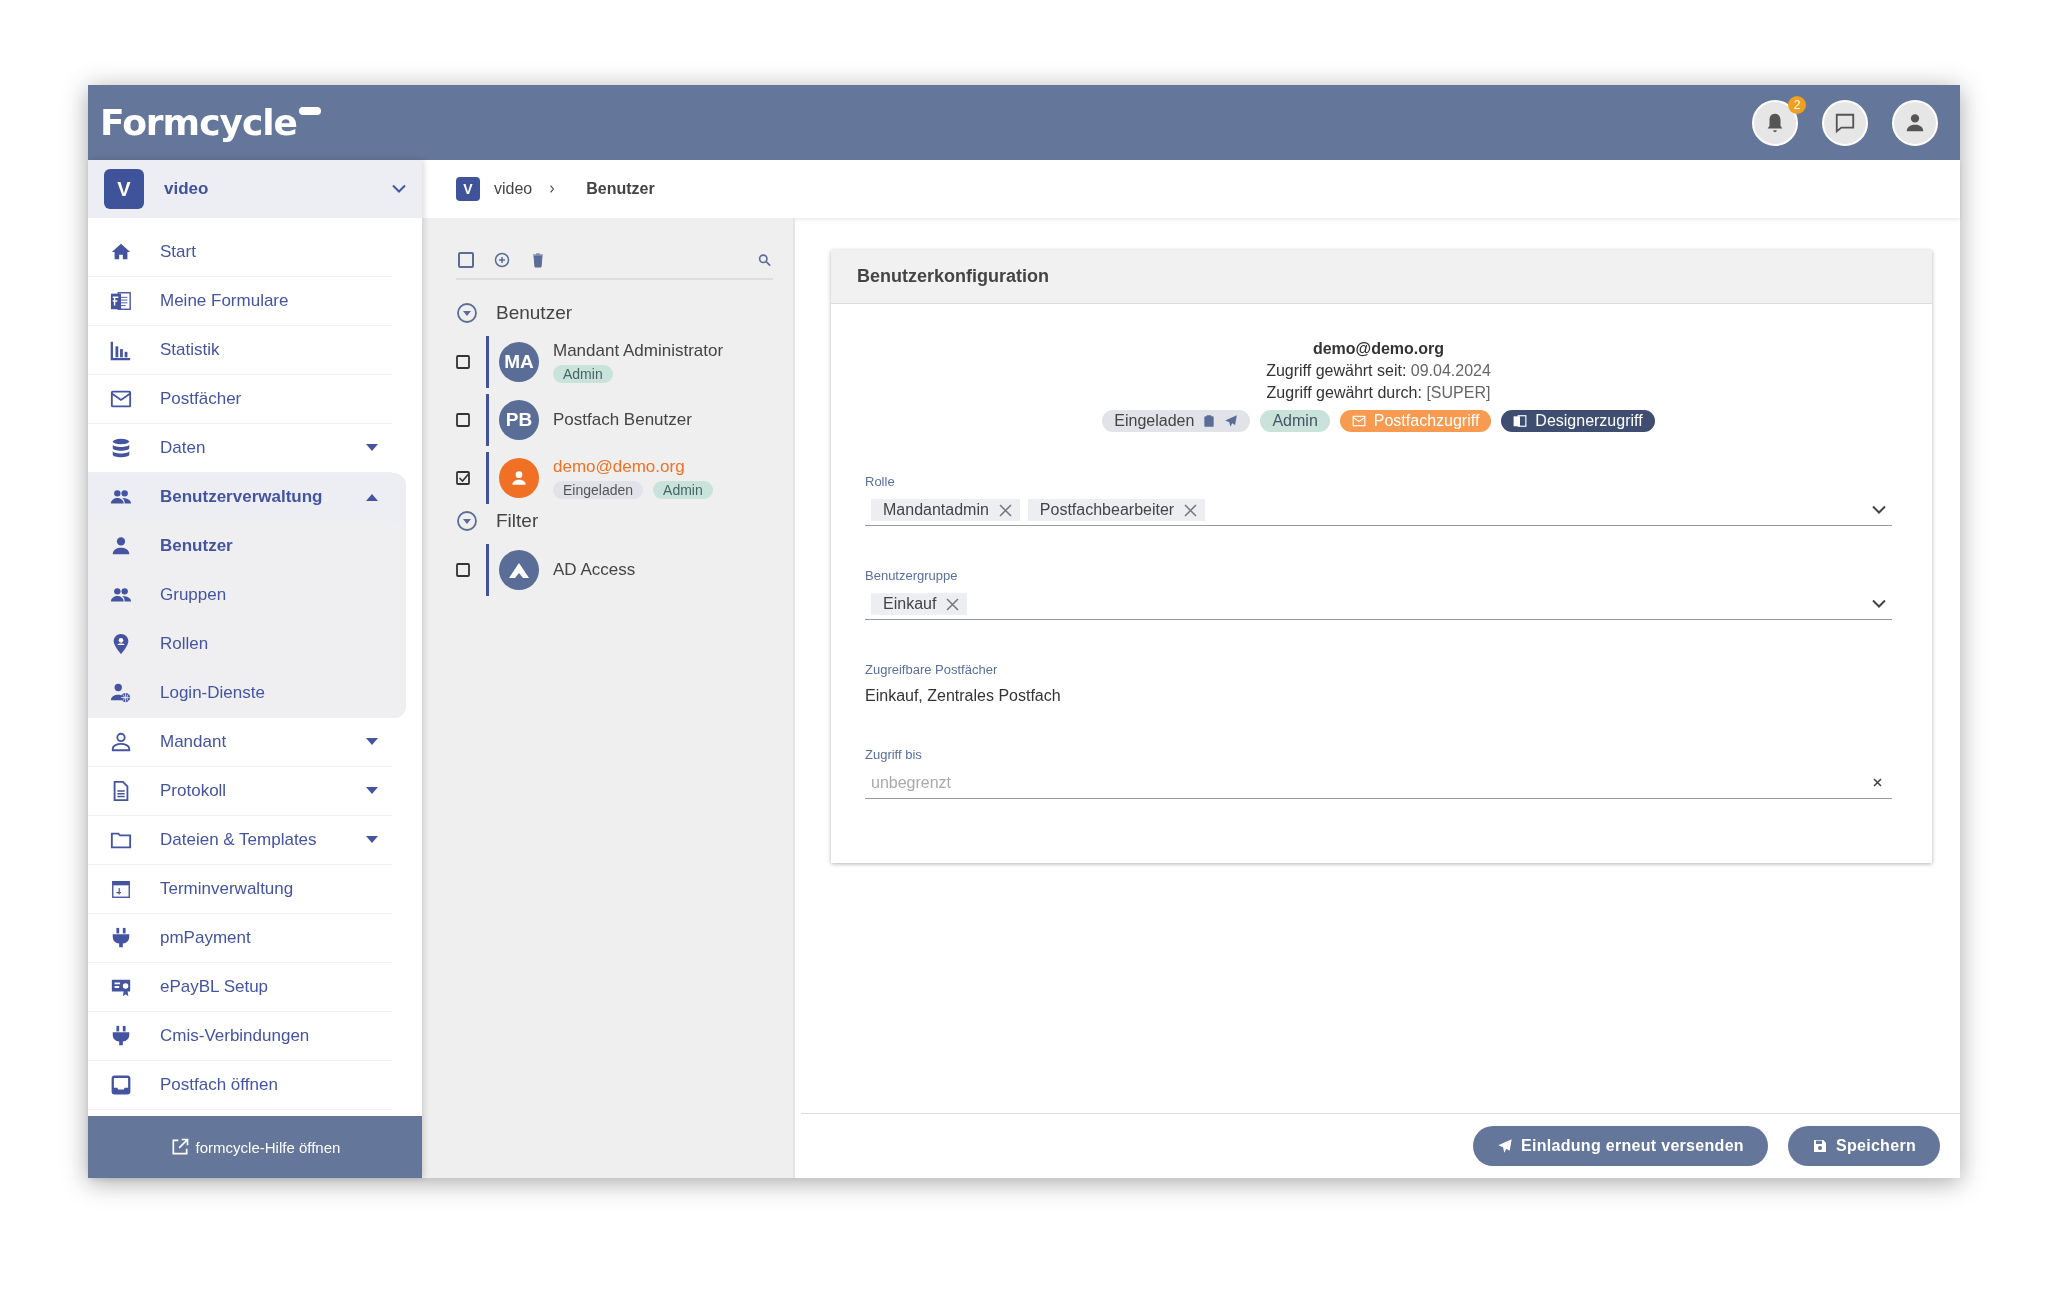  What do you see at coordinates (1209, 421) in the screenshot?
I see `clipboard-icon` at bounding box center [1209, 421].